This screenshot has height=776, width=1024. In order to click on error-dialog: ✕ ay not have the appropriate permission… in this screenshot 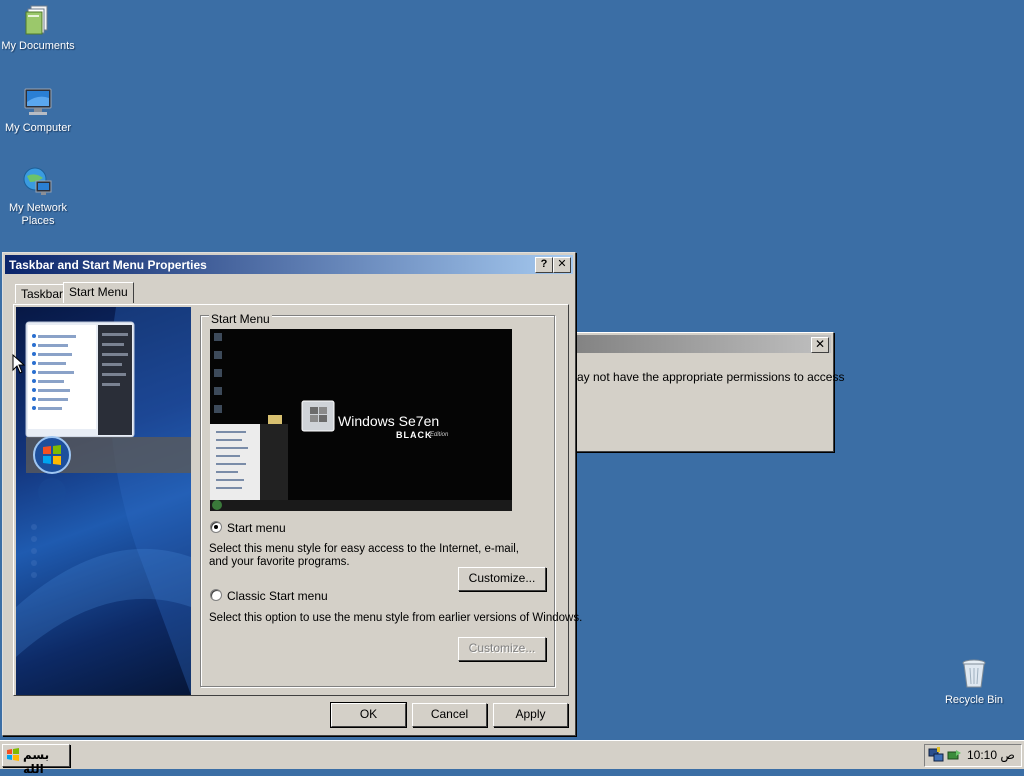, I will do `click(702, 392)`.